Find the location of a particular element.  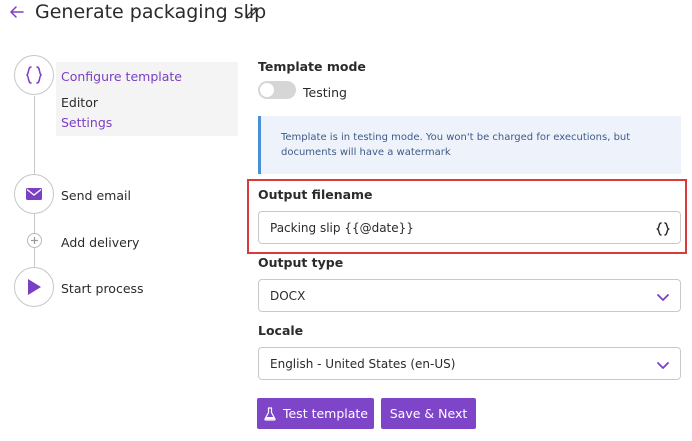

back-button is located at coordinates (17, 12).